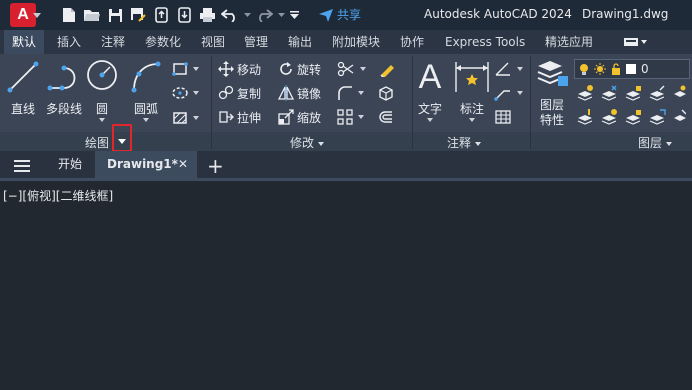 The height and width of the screenshot is (390, 692). What do you see at coordinates (256, 42) in the screenshot?
I see `tab-manage: 管理` at bounding box center [256, 42].